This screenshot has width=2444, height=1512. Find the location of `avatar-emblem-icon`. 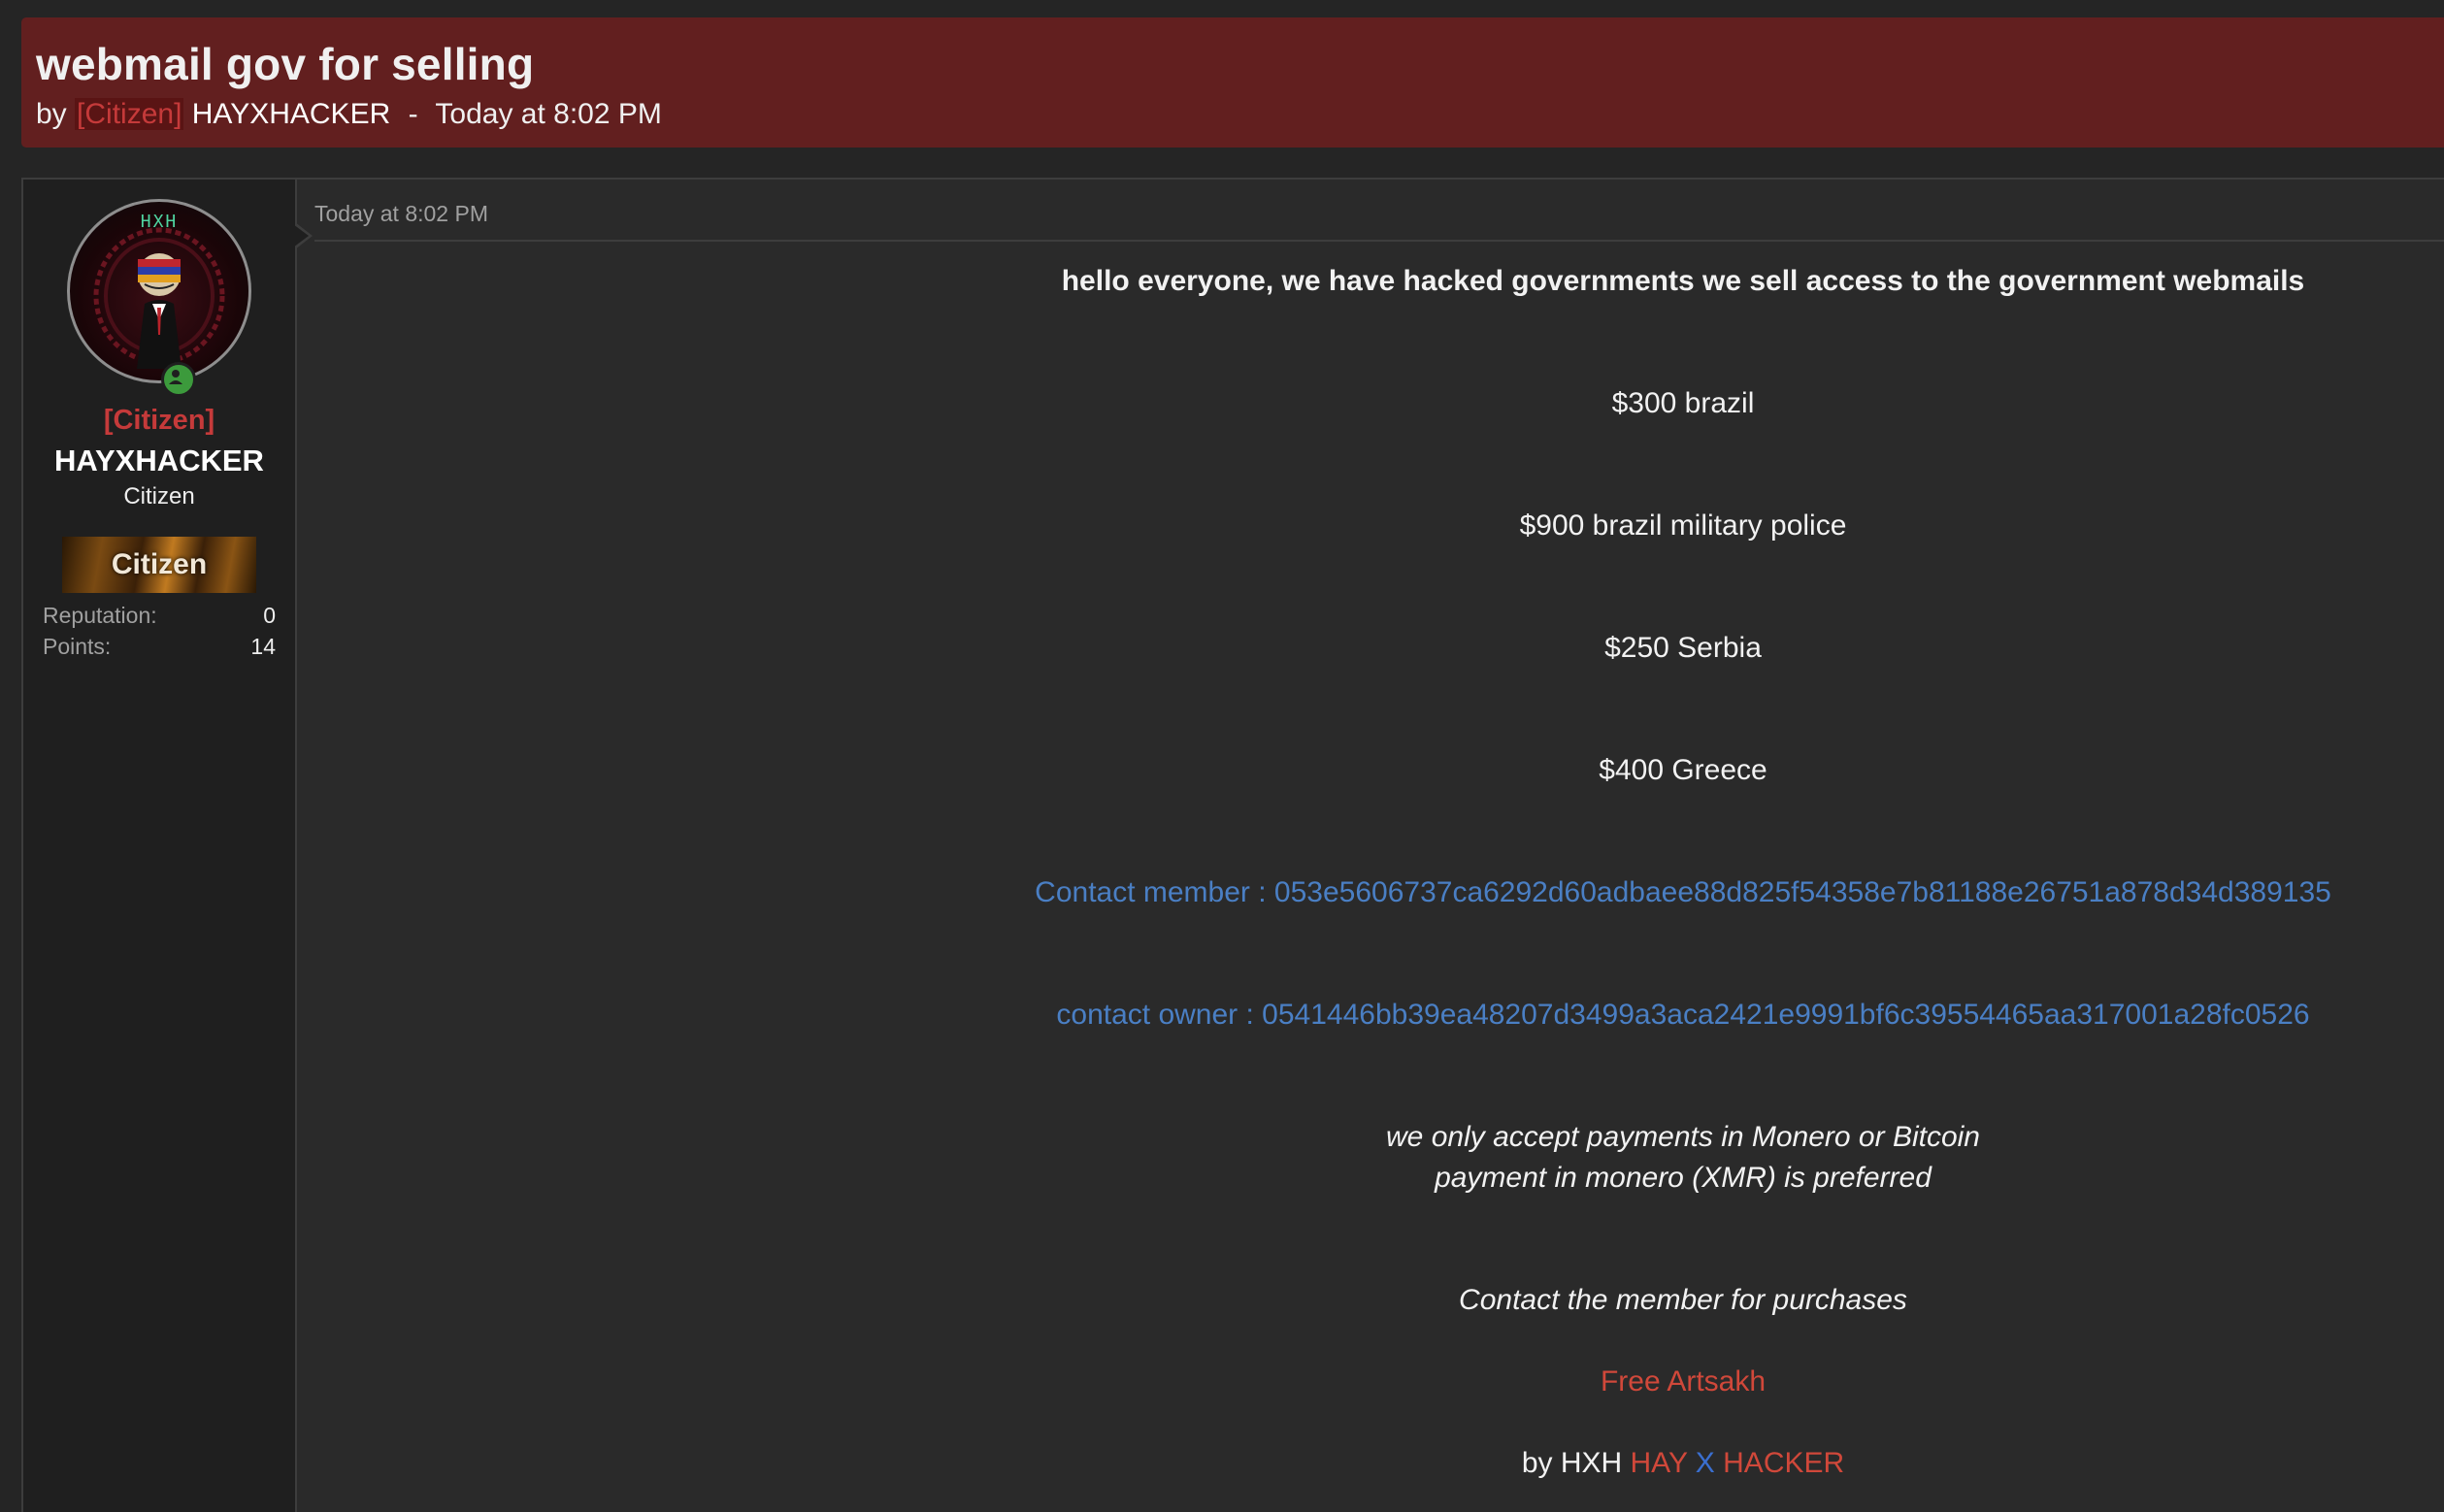

avatar-emblem-icon is located at coordinates (159, 298).